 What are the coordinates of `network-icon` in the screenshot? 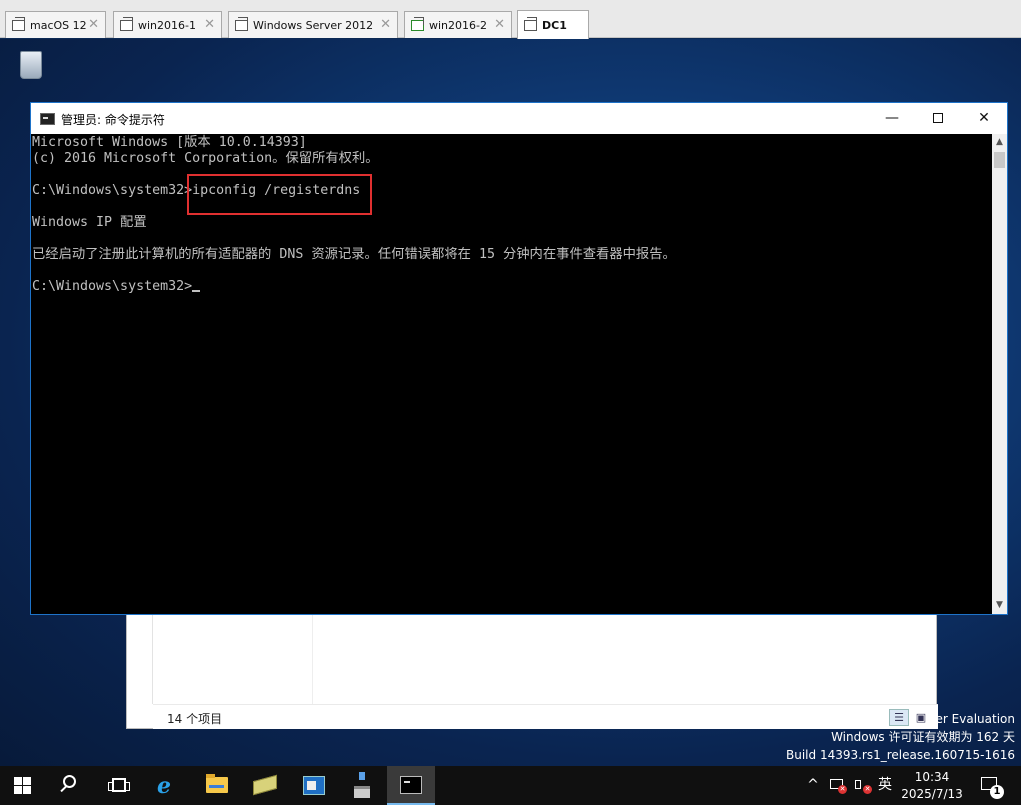 It's located at (362, 785).